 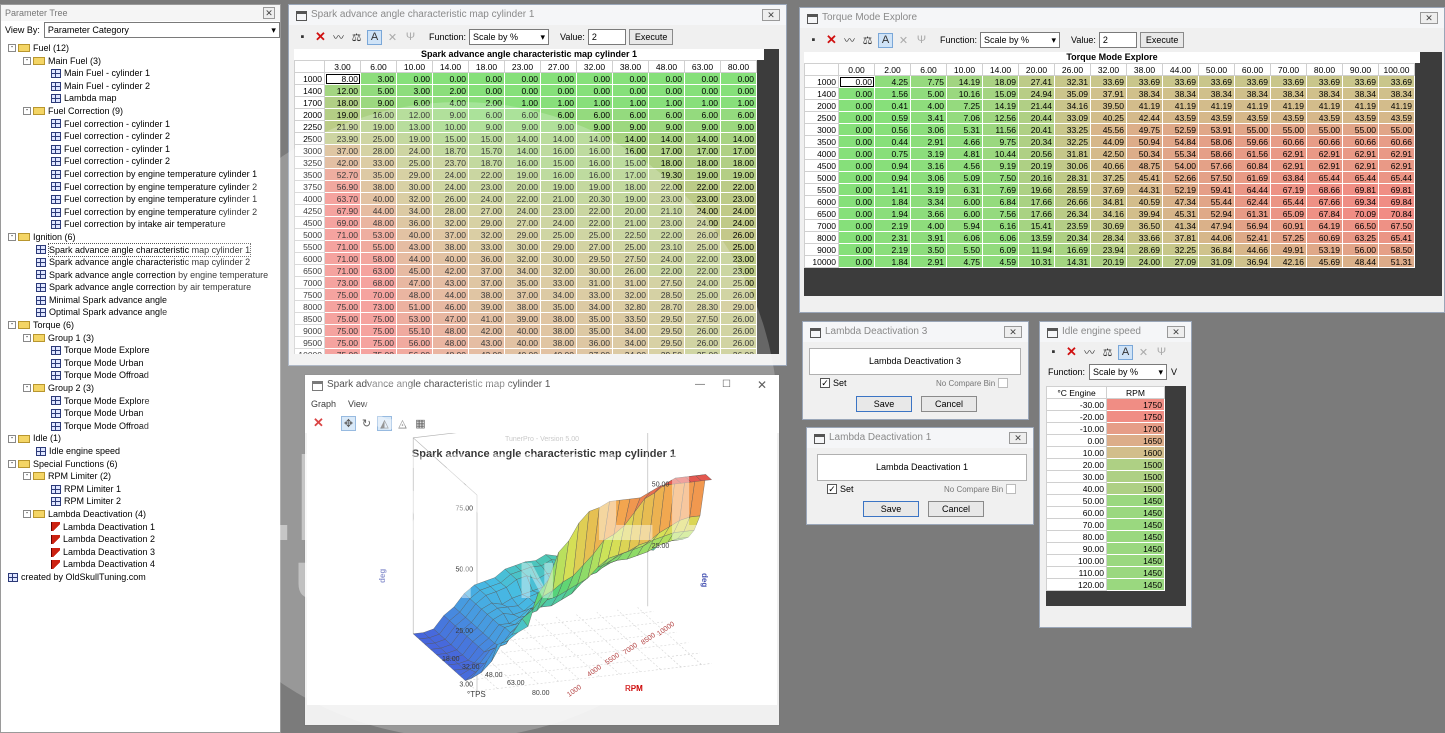 I want to click on tree-item: Torque Mode Offroad, so click(x=143, y=426).